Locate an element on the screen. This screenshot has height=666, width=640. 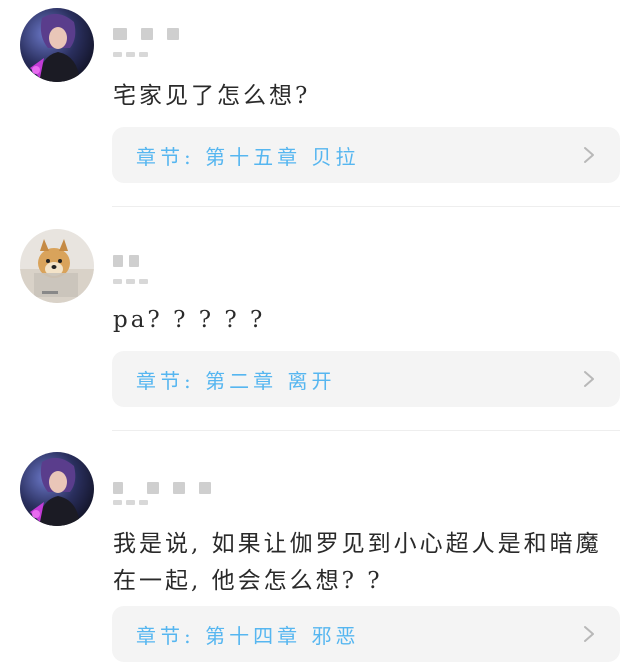
chapter-link: 章节: 第十四章 邪恶 is located at coordinates (366, 634).